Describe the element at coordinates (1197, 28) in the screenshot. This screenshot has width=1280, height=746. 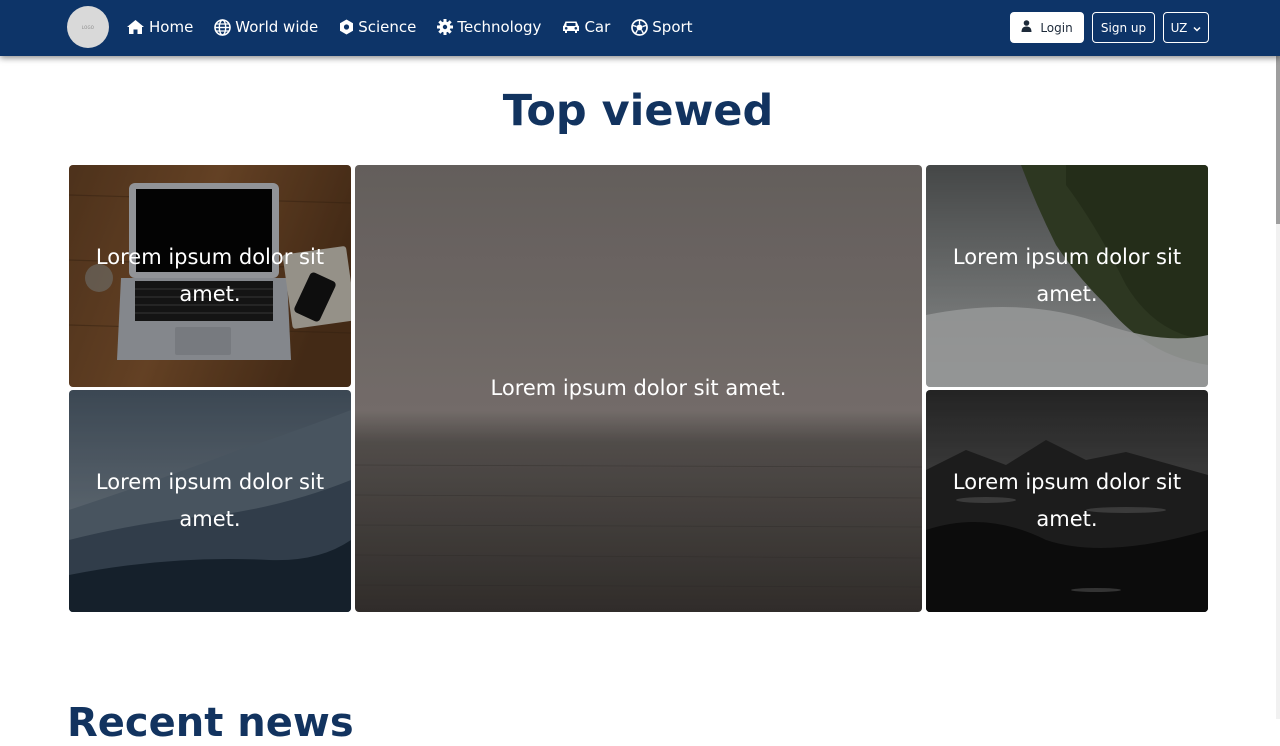
I see `chevron-down-icon` at that location.